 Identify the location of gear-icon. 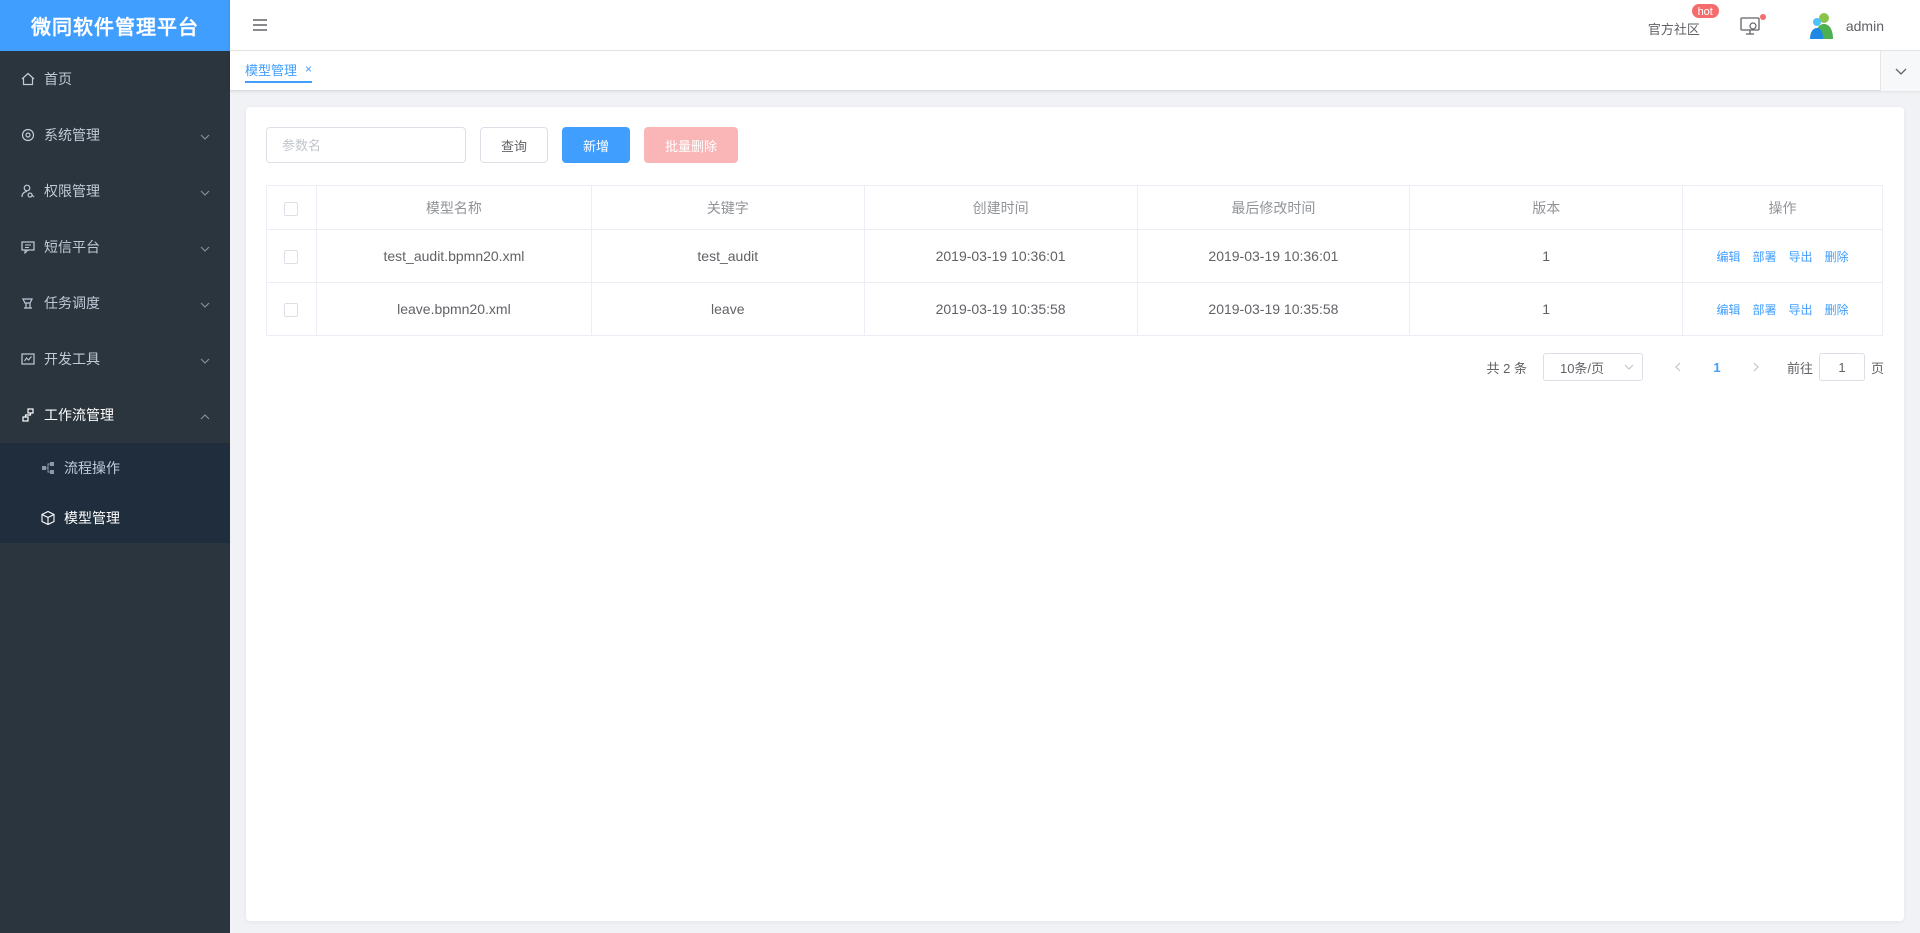
(28, 135).